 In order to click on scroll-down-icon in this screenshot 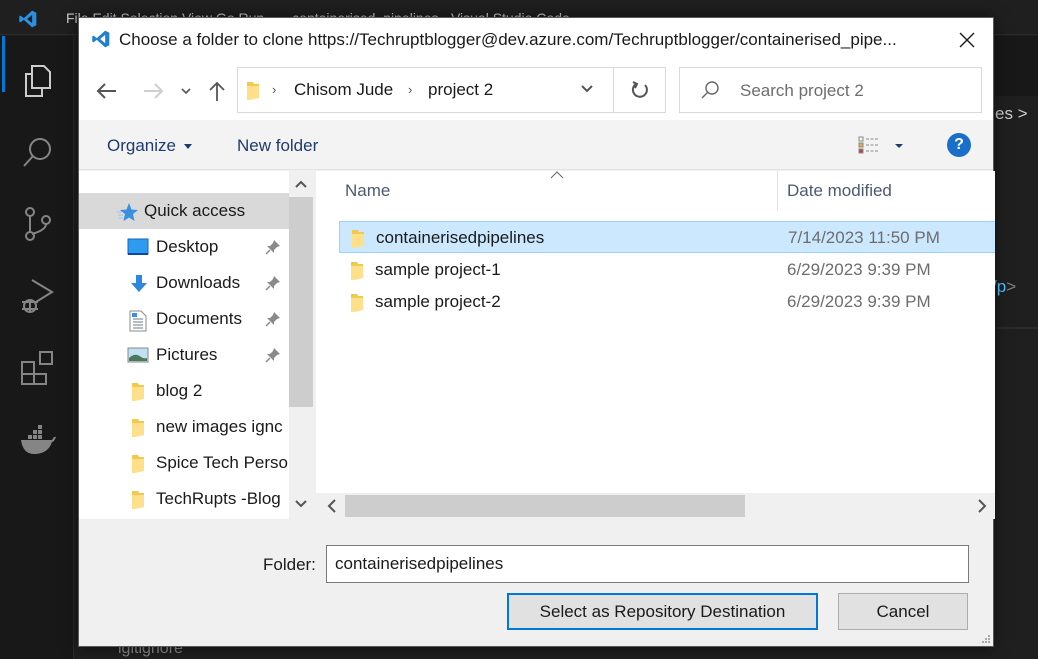, I will do `click(301, 504)`.